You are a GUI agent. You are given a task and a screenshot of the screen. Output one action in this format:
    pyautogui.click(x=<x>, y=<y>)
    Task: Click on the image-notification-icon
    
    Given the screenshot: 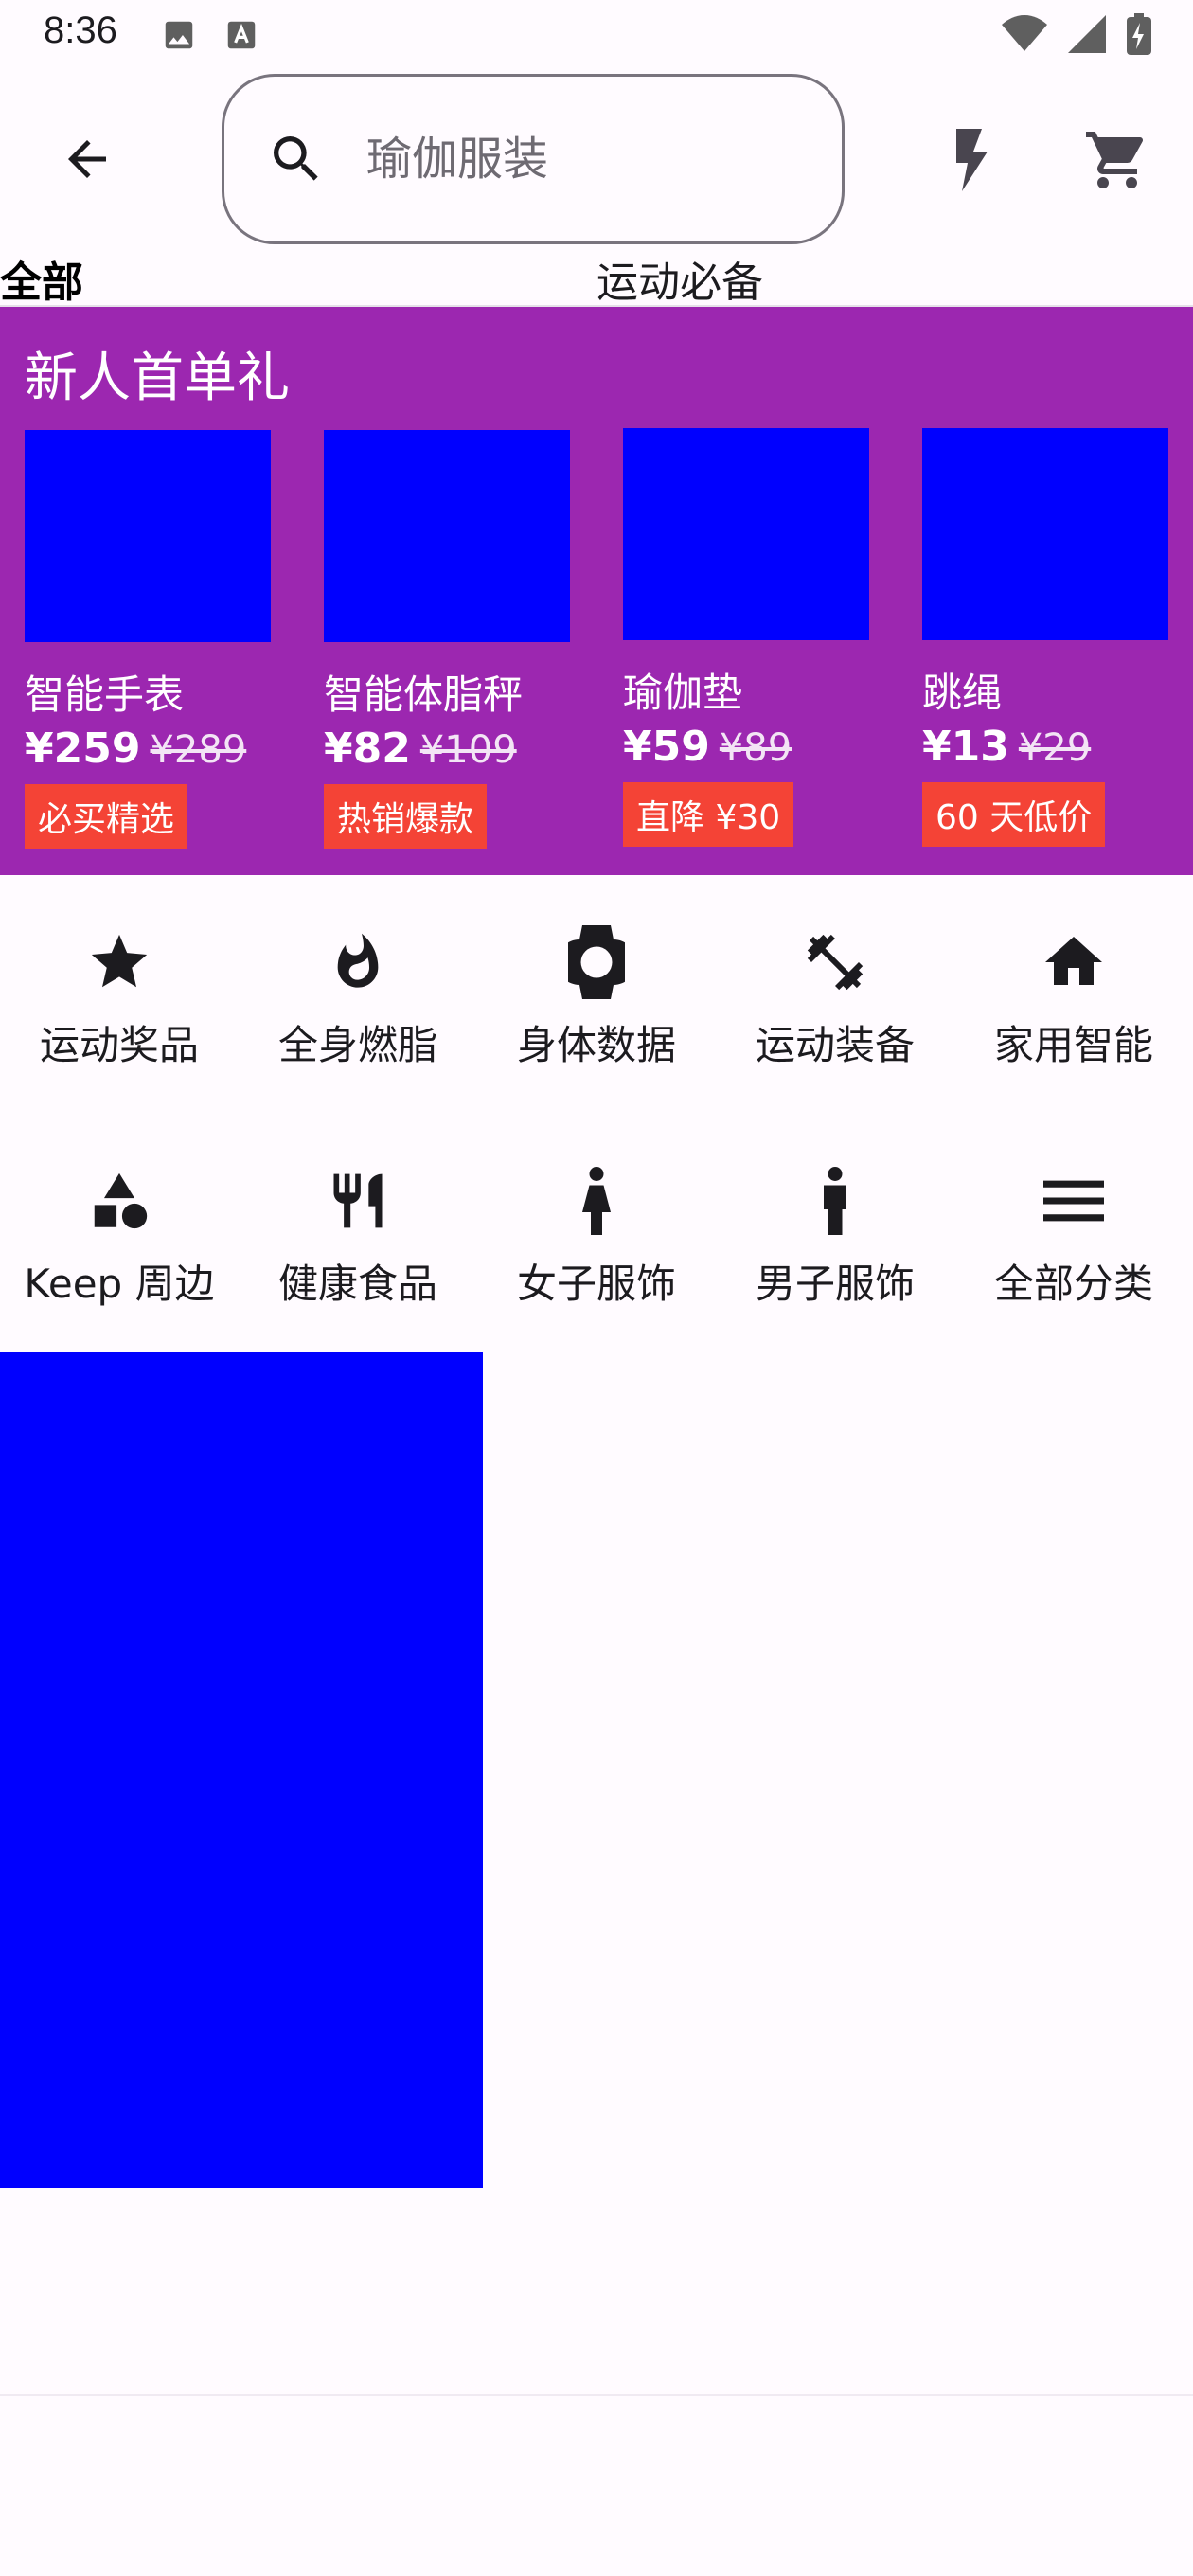 What is the action you would take?
    pyautogui.click(x=179, y=37)
    